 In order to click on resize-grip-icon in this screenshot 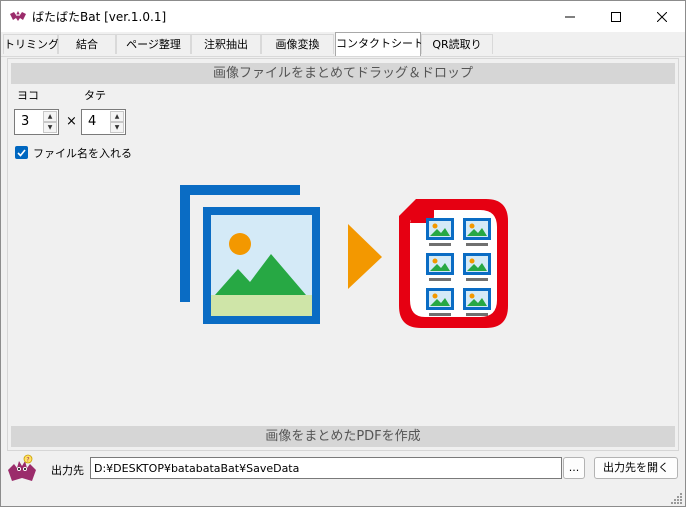, I will do `click(677, 498)`.